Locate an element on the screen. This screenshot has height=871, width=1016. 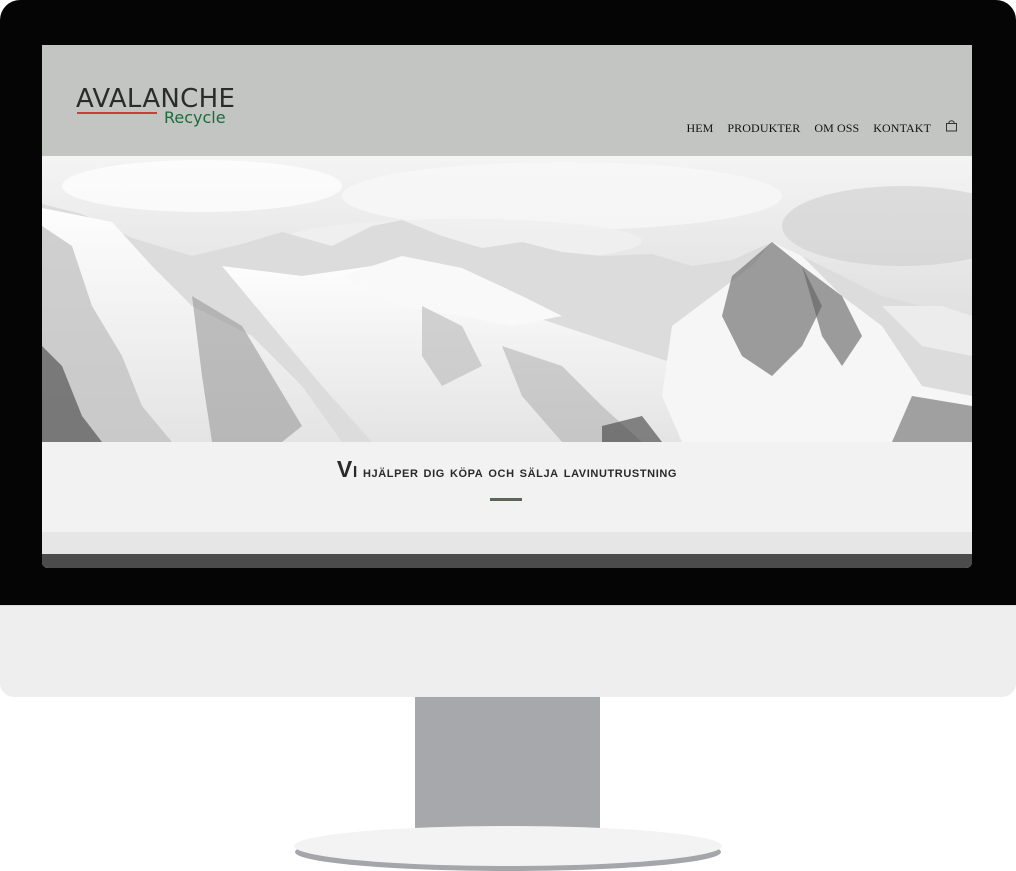
monitor-chin is located at coordinates (508, 651).